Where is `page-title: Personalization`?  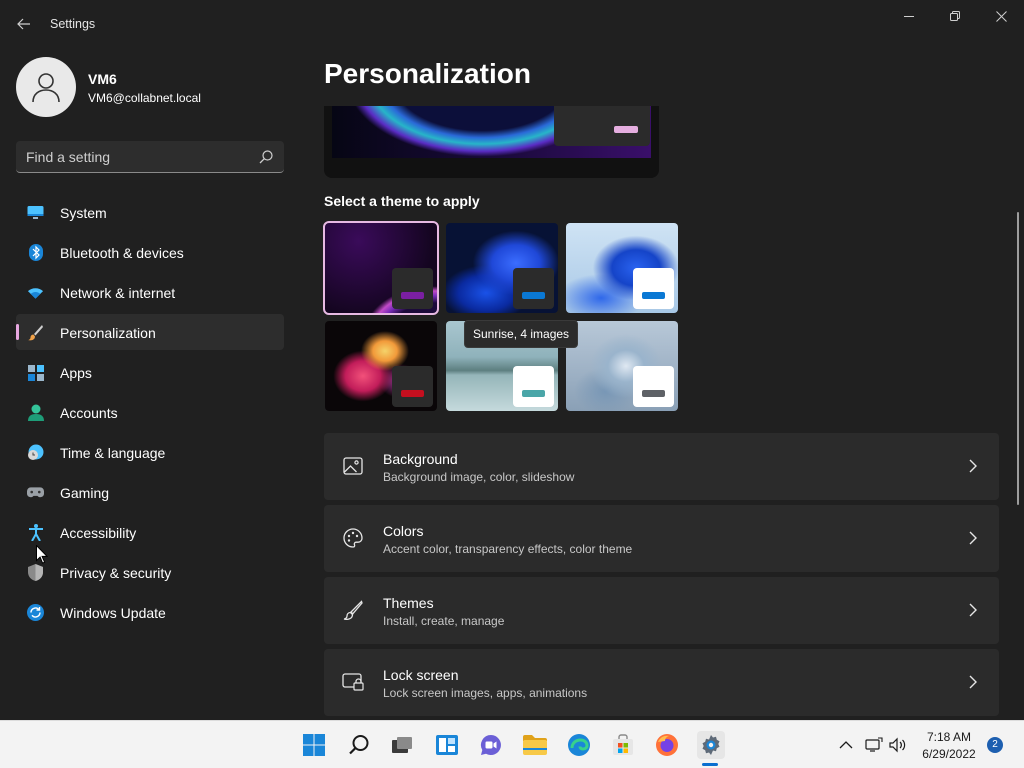
page-title: Personalization is located at coordinates (427, 73).